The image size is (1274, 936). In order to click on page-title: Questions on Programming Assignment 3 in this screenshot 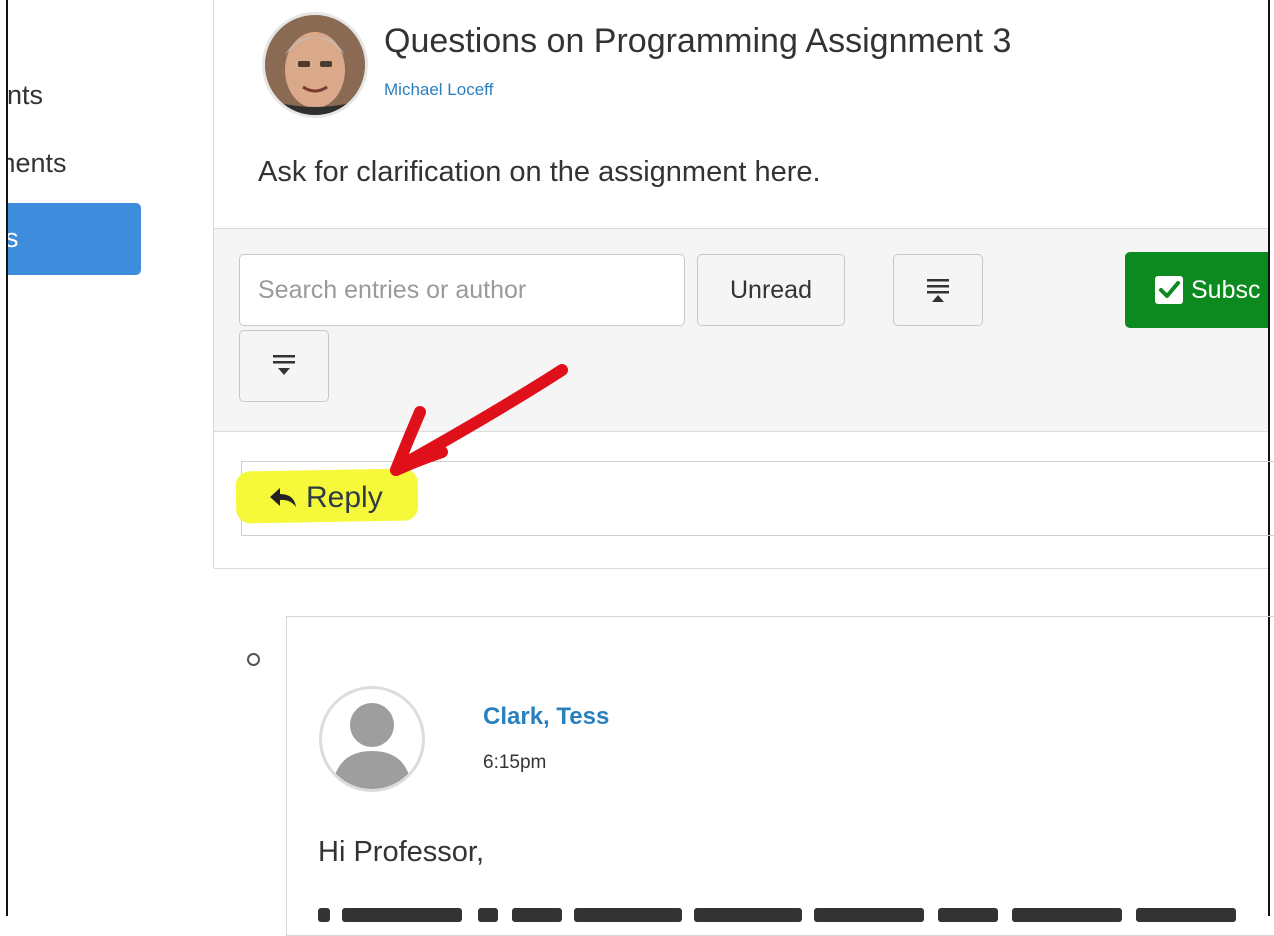, I will do `click(698, 41)`.